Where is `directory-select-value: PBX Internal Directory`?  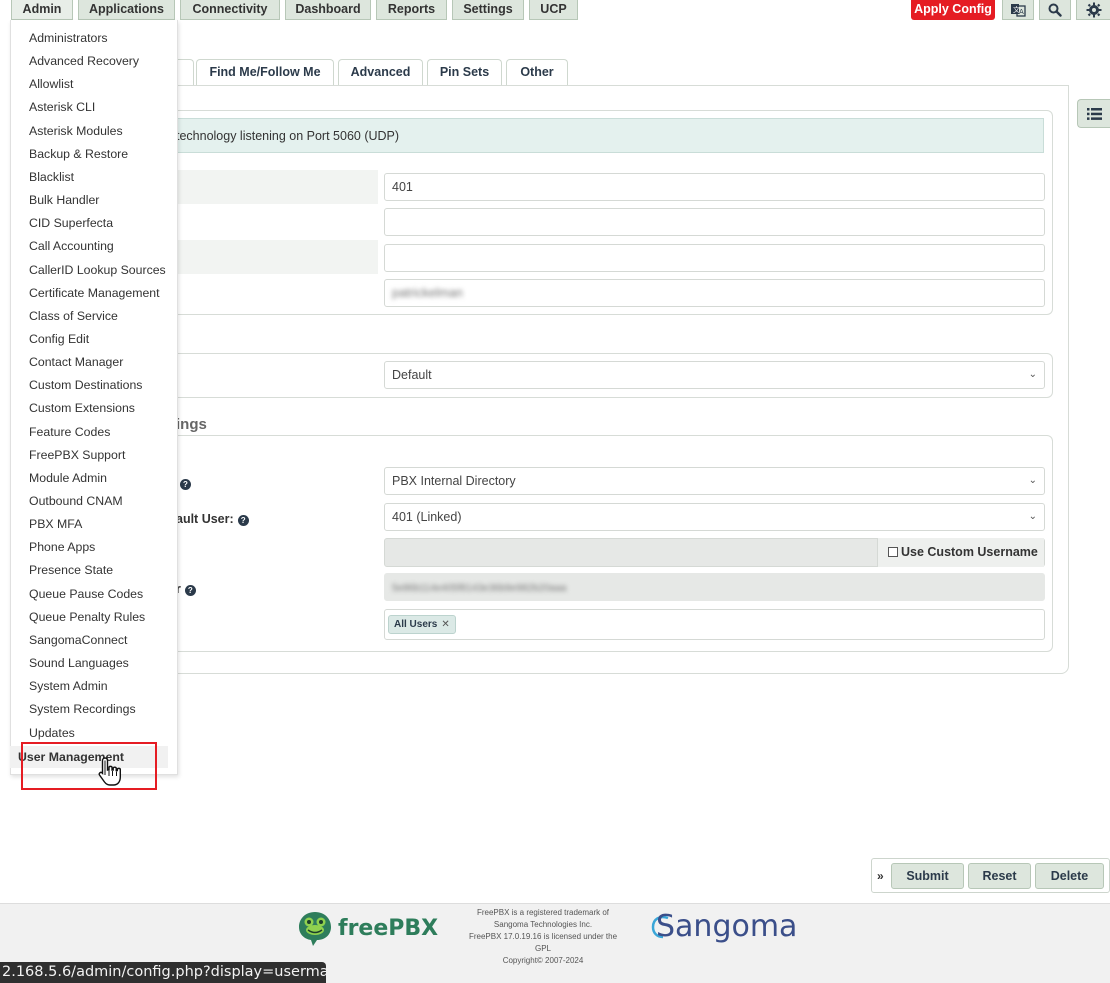 directory-select-value: PBX Internal Directory is located at coordinates (454, 481).